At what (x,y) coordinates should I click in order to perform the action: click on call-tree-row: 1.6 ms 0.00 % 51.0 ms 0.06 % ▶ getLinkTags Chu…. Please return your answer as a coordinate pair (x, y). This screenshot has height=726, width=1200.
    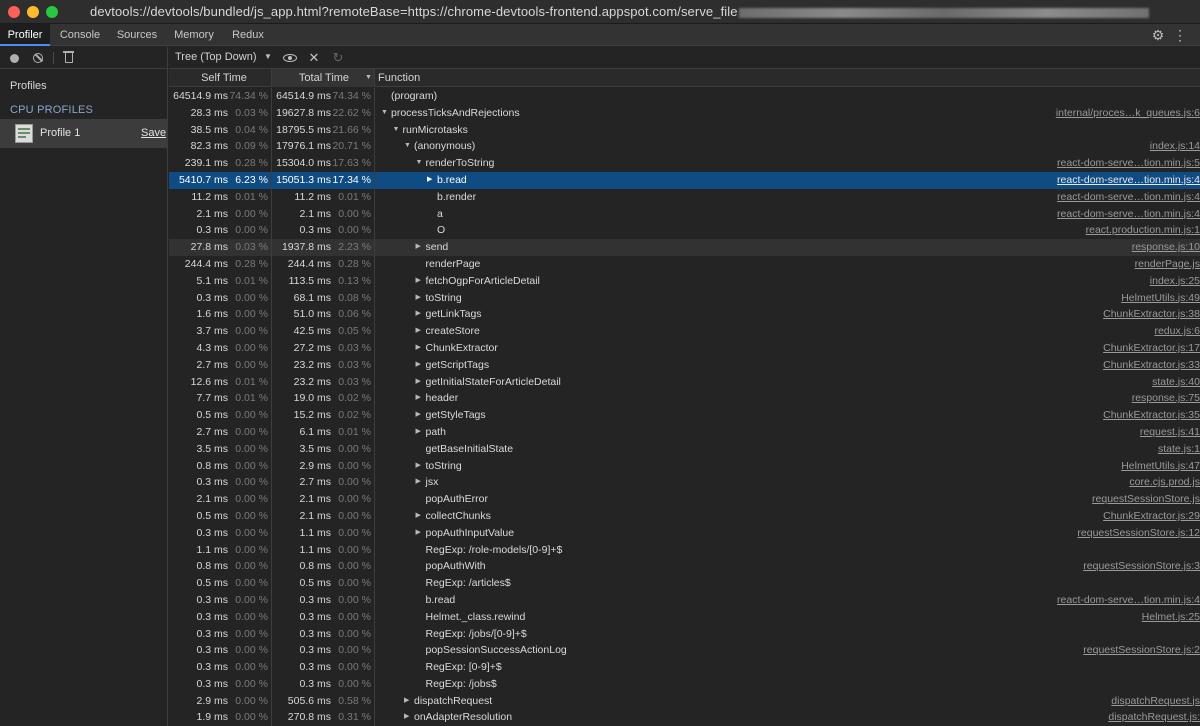
    Looking at the image, I should click on (684, 315).